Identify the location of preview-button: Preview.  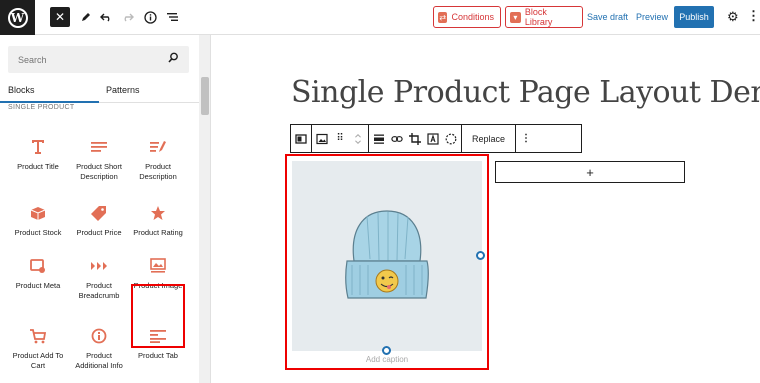
(652, 17).